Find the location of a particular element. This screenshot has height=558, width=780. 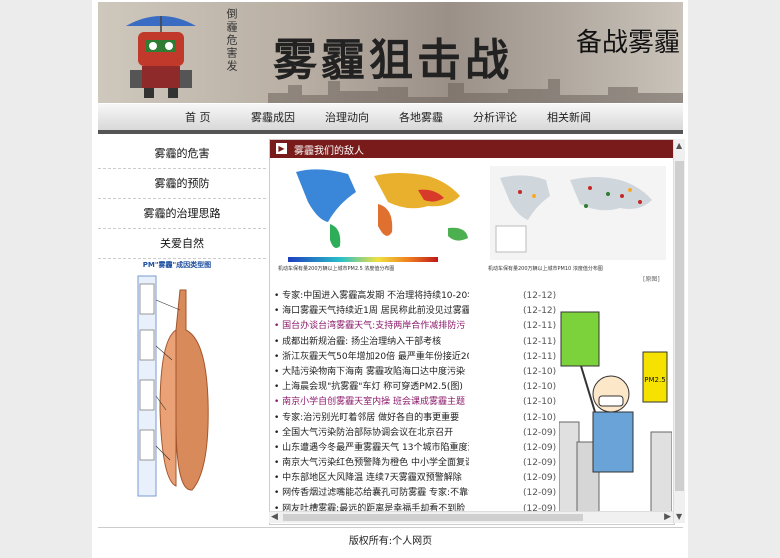

banner-vertical-text: 倒霾危害发 is located at coordinates (231, 40).